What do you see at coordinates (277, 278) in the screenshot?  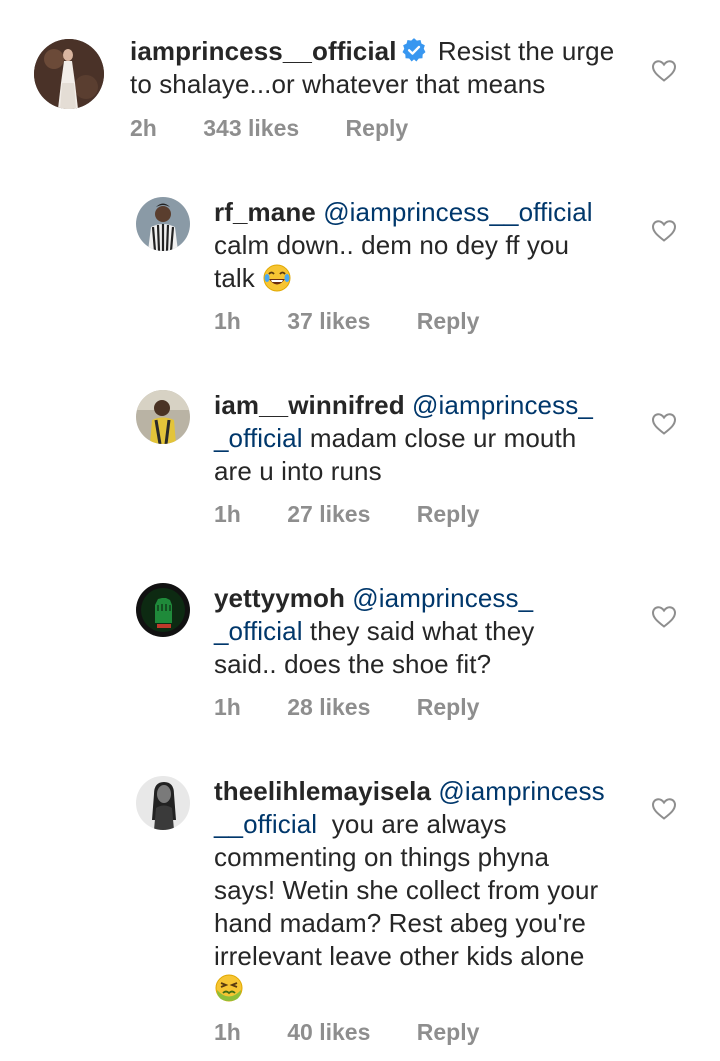 I see `laughing-emoji-icon` at bounding box center [277, 278].